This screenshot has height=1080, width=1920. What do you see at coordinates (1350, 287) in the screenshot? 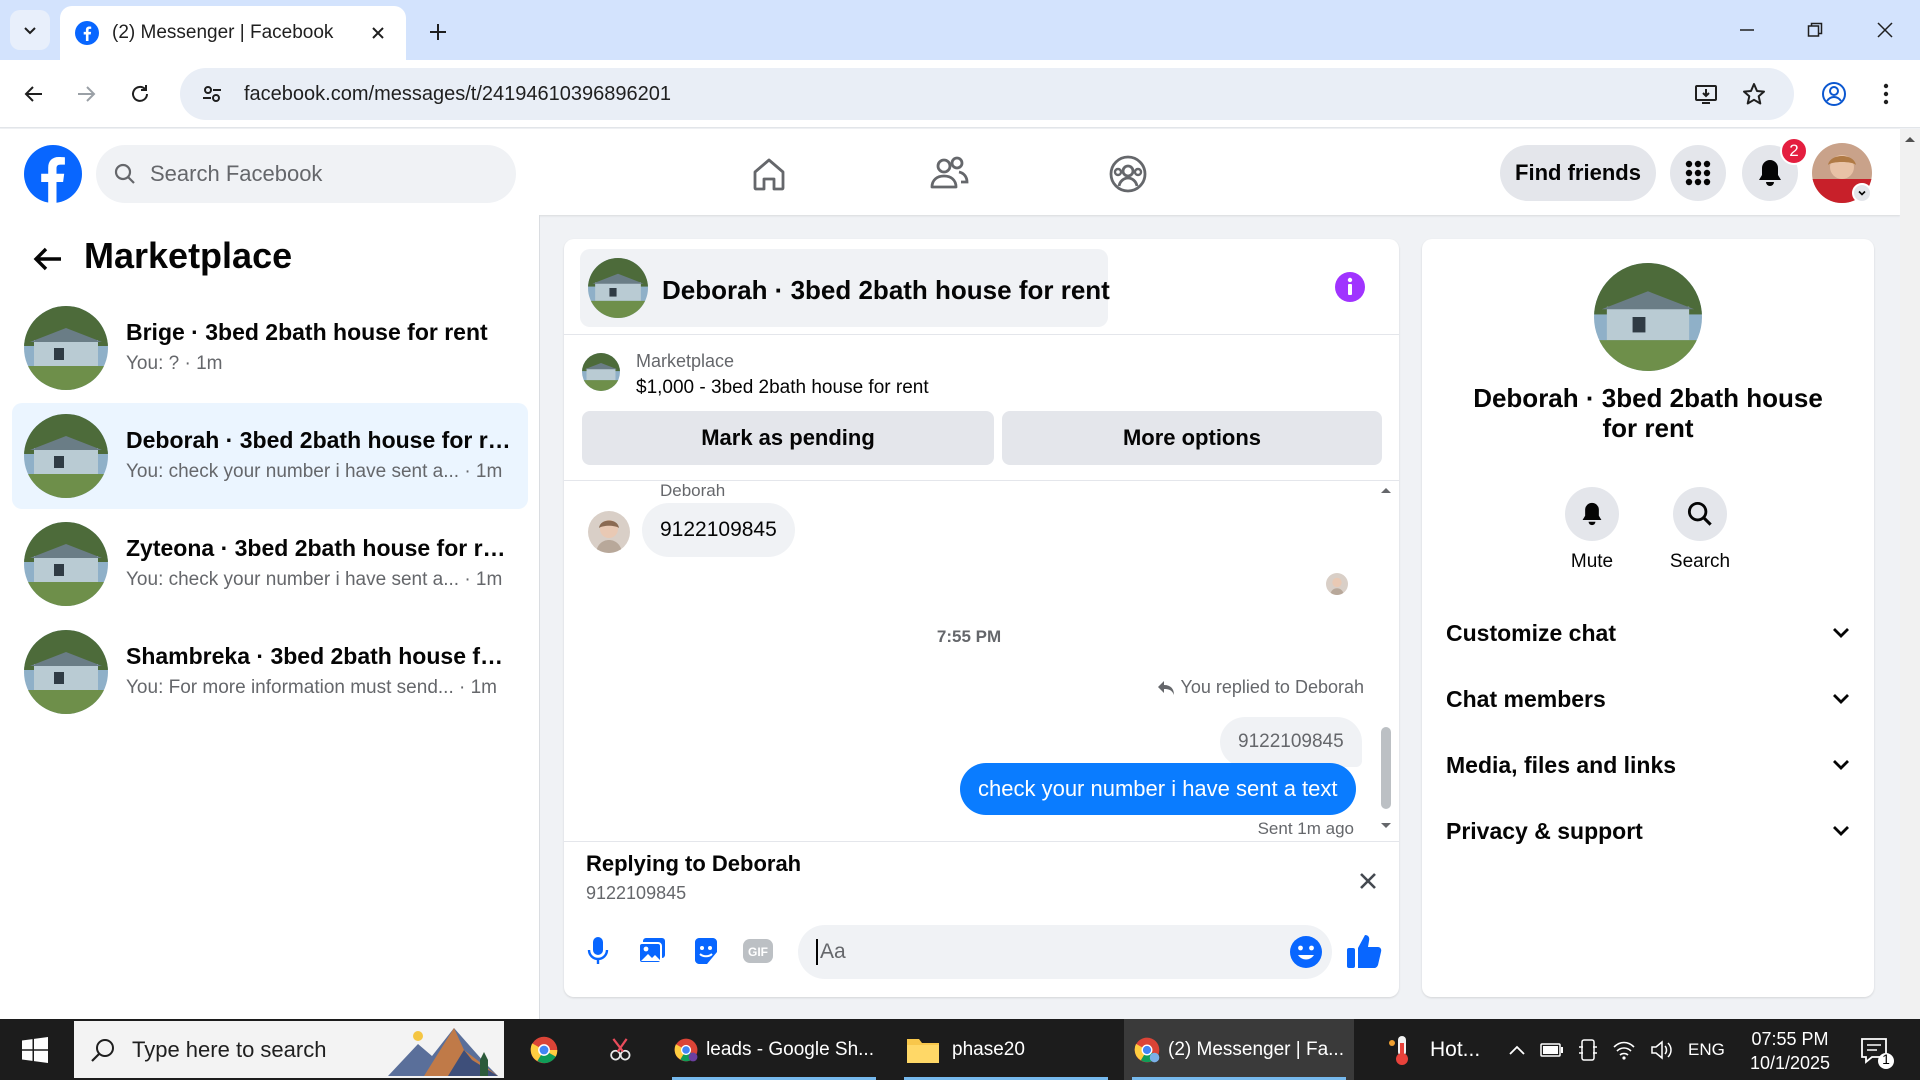
I see `info-icon` at bounding box center [1350, 287].